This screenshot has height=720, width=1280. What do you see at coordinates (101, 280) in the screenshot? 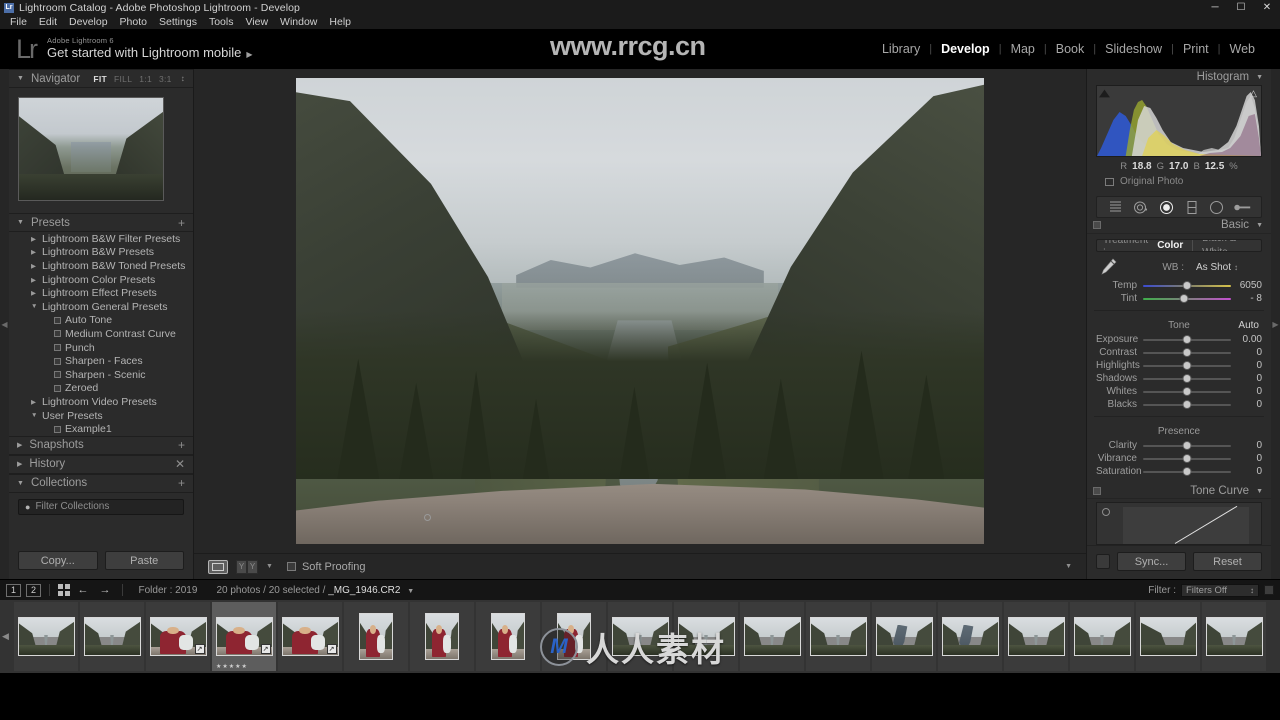
I see `preset-group: ▶ Lightroom Color Presets` at bounding box center [101, 280].